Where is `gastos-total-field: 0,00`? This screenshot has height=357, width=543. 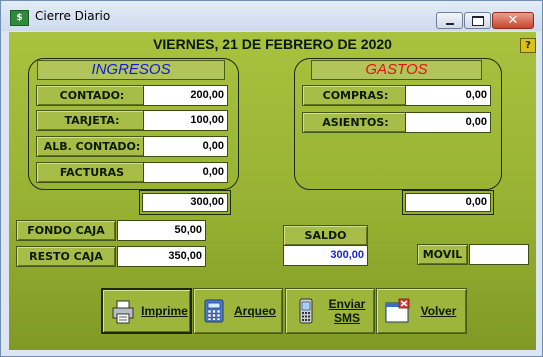
gastos-total-field: 0,00 is located at coordinates (448, 202).